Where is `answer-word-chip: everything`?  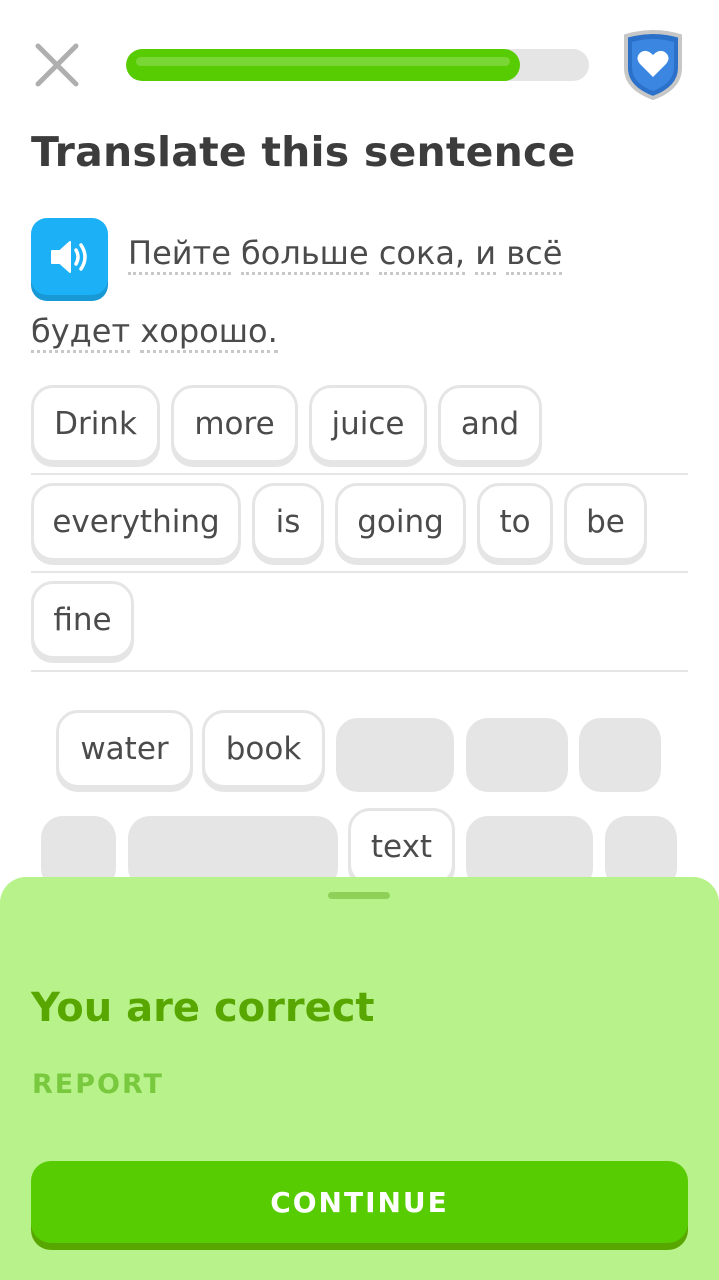
answer-word-chip: everything is located at coordinates (136, 522).